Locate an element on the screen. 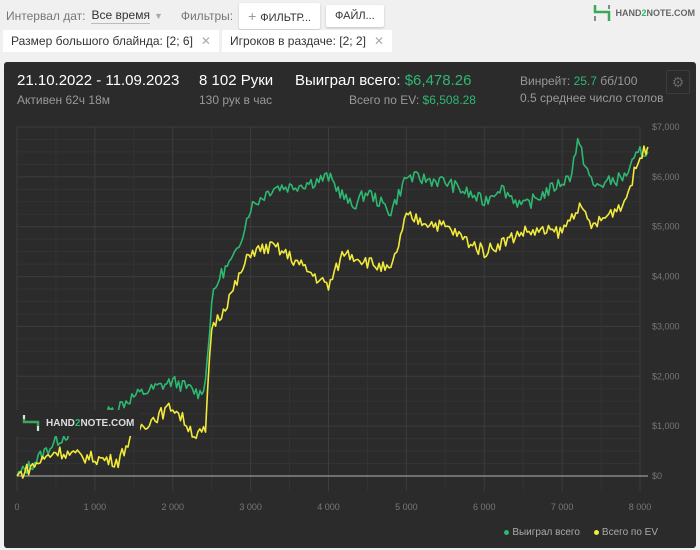 This screenshot has width=700, height=550. x-tick-label: 3 000 is located at coordinates (250, 507).